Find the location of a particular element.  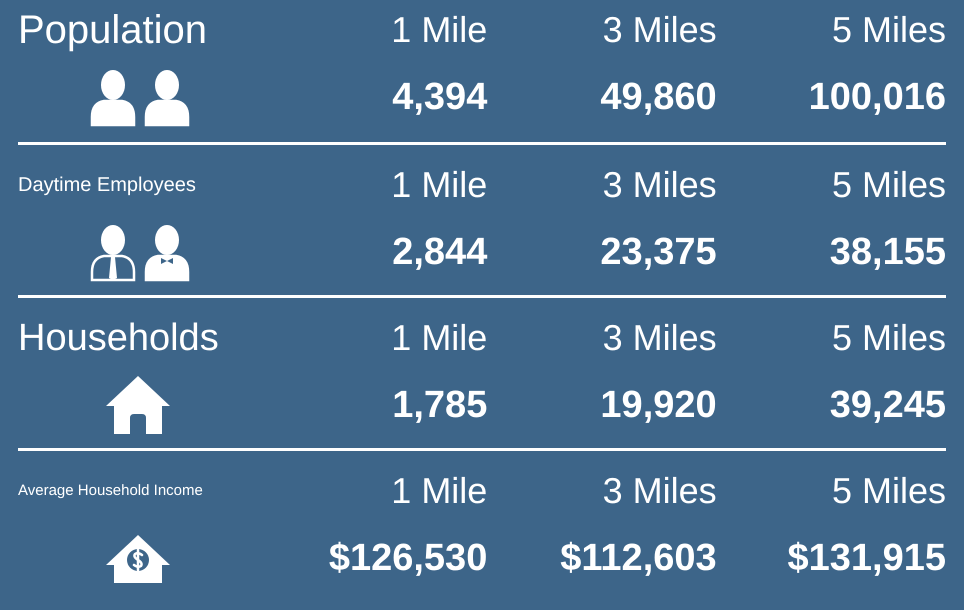

stat-value: 1,785 is located at coordinates (439, 405).